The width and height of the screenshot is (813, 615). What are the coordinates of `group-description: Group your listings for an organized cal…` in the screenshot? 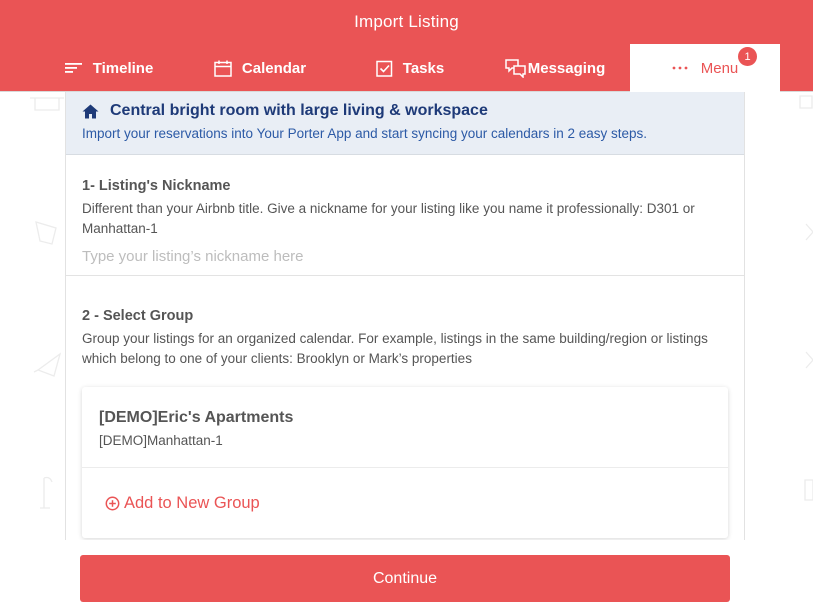 It's located at (395, 348).